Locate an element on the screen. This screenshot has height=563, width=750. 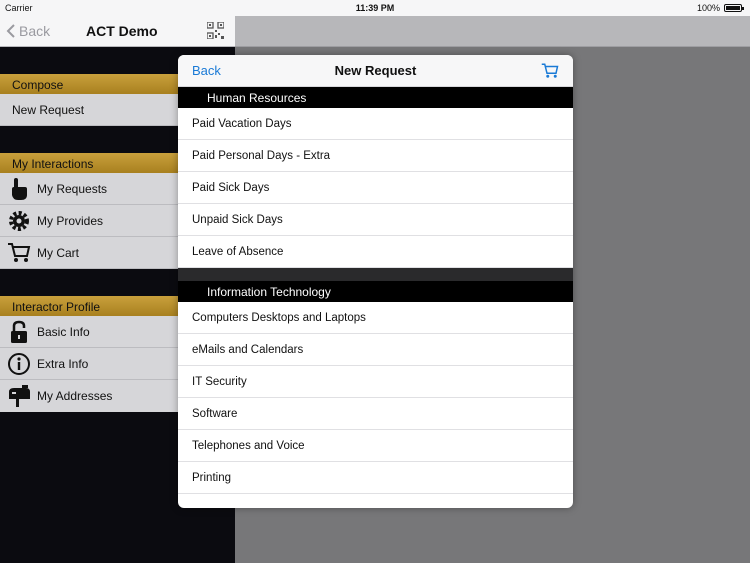
list-item: Unpaid Sick Days is located at coordinates (375, 220).